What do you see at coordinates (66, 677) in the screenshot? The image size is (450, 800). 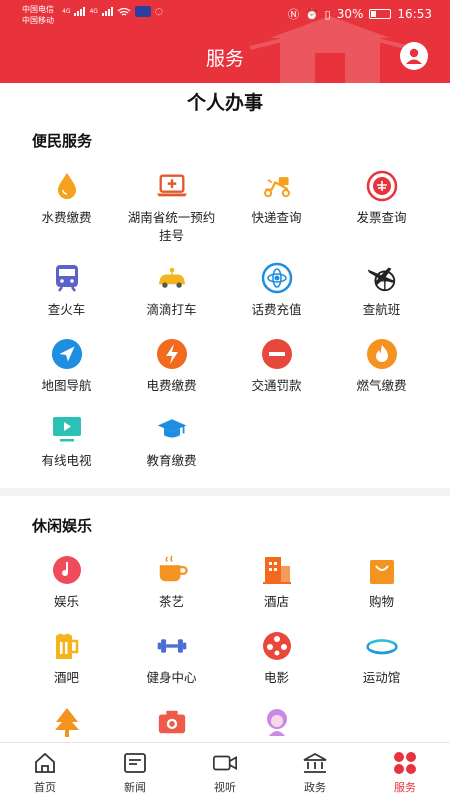 I see `leisure-label: 酒吧` at bounding box center [66, 677].